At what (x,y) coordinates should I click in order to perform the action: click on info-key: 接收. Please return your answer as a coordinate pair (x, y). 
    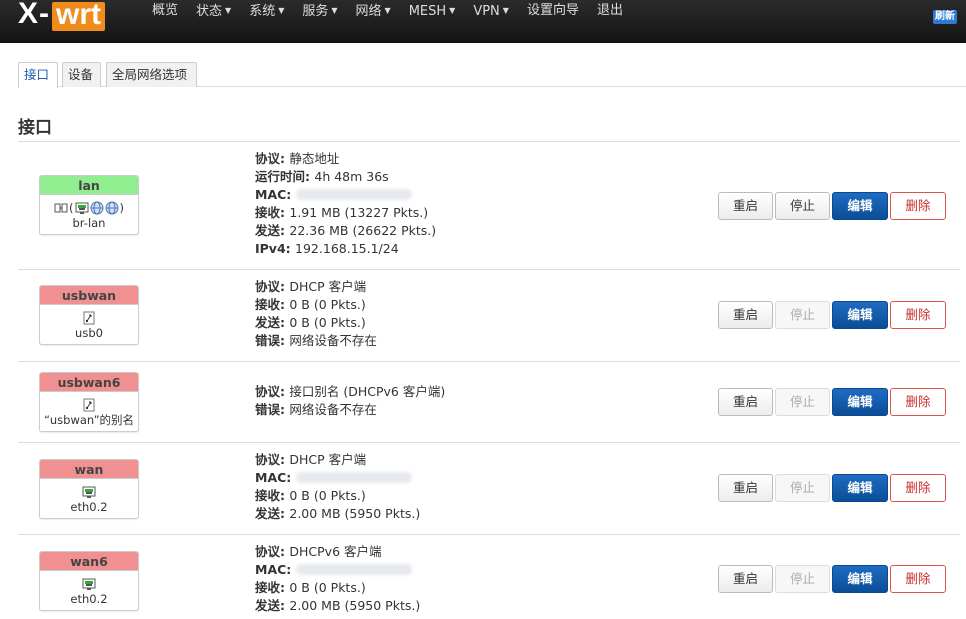
    Looking at the image, I should click on (268, 212).